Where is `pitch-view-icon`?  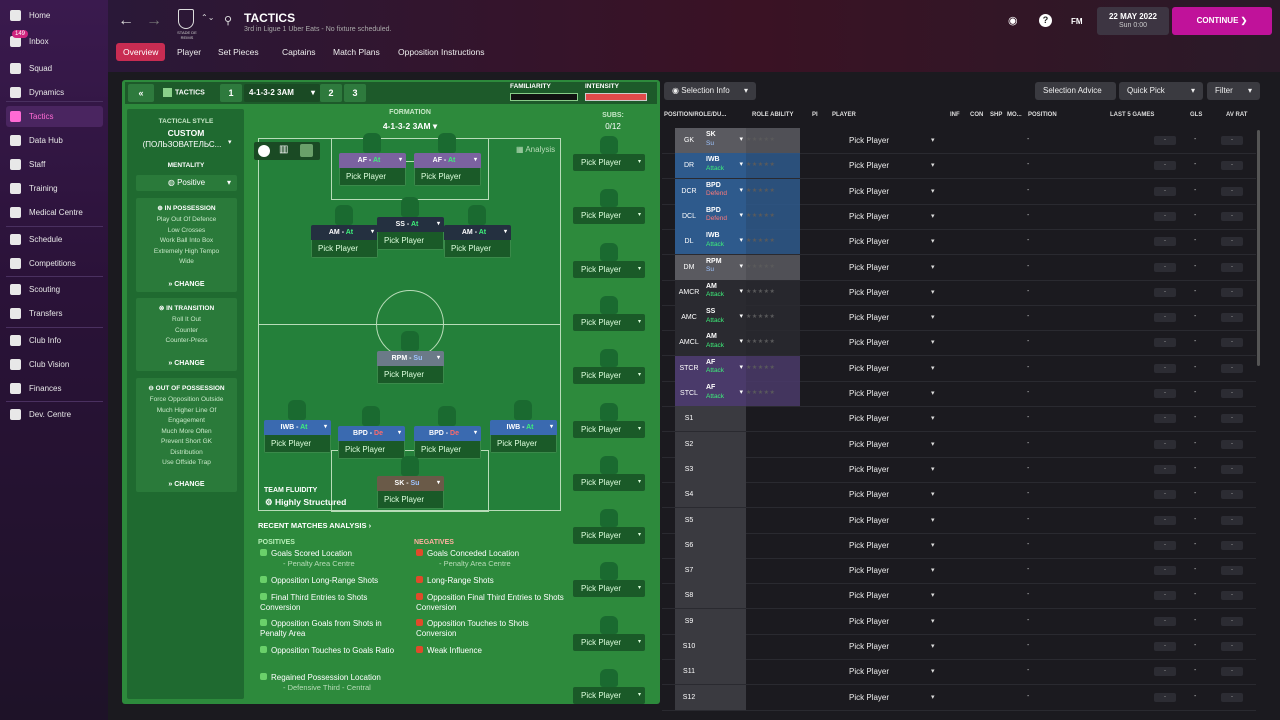
pitch-view-icon is located at coordinates (306, 150).